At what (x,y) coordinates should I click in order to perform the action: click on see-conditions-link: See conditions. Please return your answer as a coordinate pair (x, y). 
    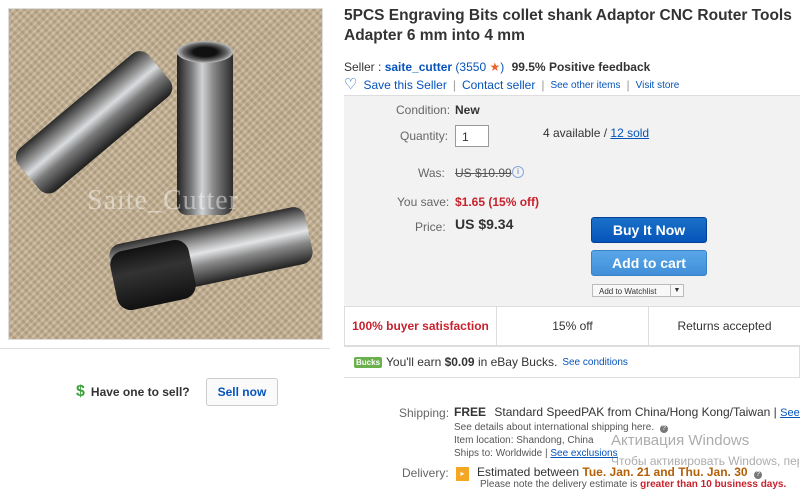
    Looking at the image, I should click on (595, 362).